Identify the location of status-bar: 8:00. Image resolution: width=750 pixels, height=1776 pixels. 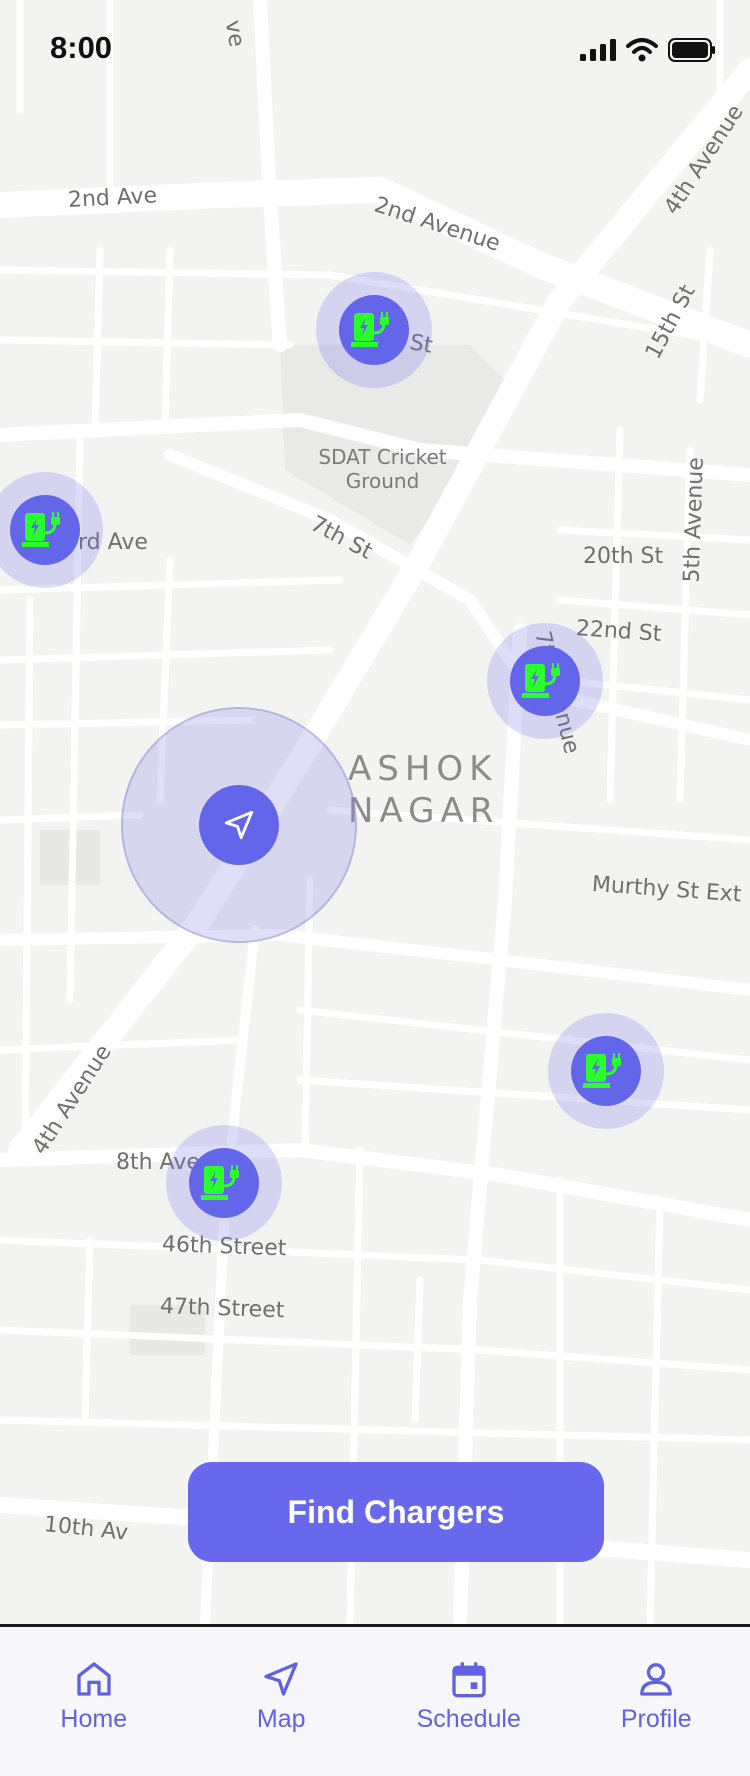
(375, 50).